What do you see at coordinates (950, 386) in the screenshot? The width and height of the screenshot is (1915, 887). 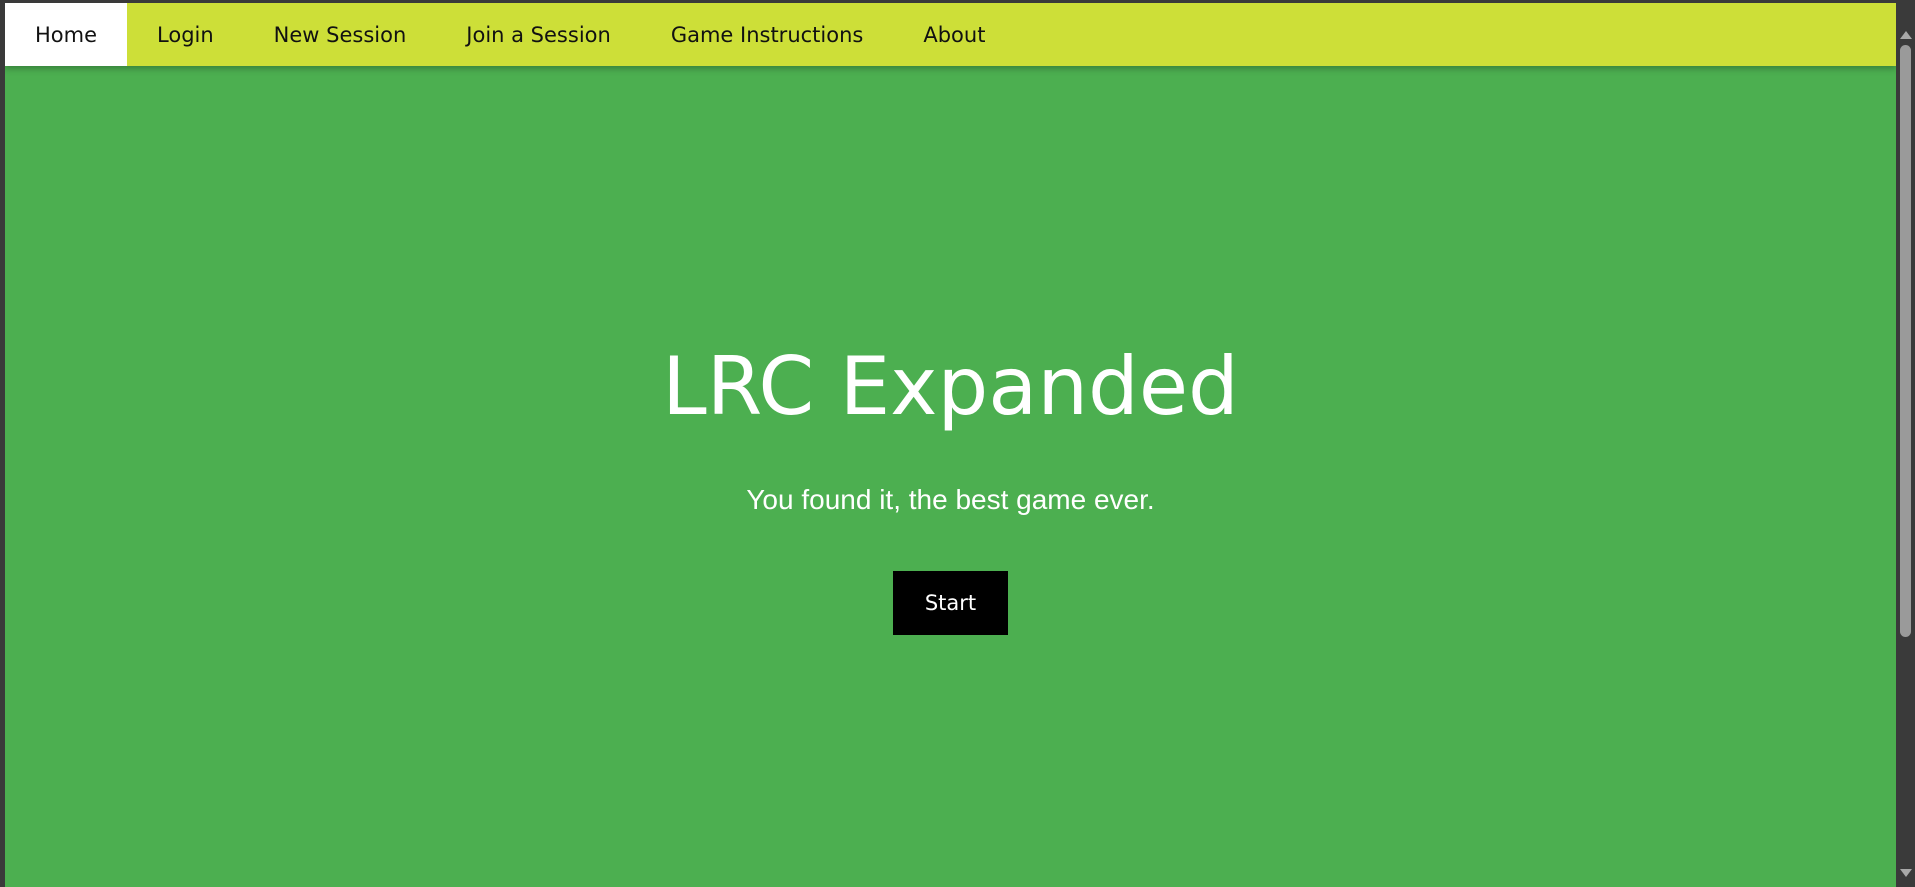 I see `page-title: LRC Expanded` at bounding box center [950, 386].